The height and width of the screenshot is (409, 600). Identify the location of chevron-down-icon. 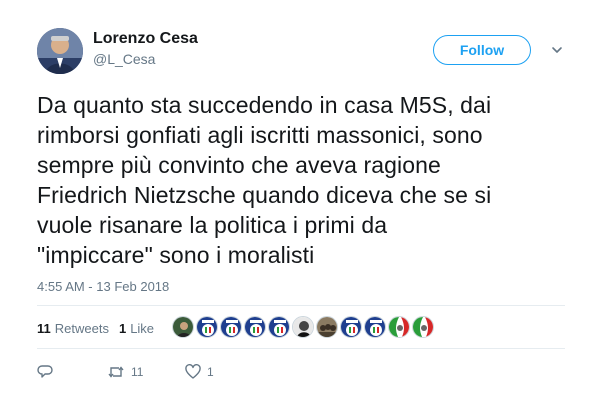
(557, 49).